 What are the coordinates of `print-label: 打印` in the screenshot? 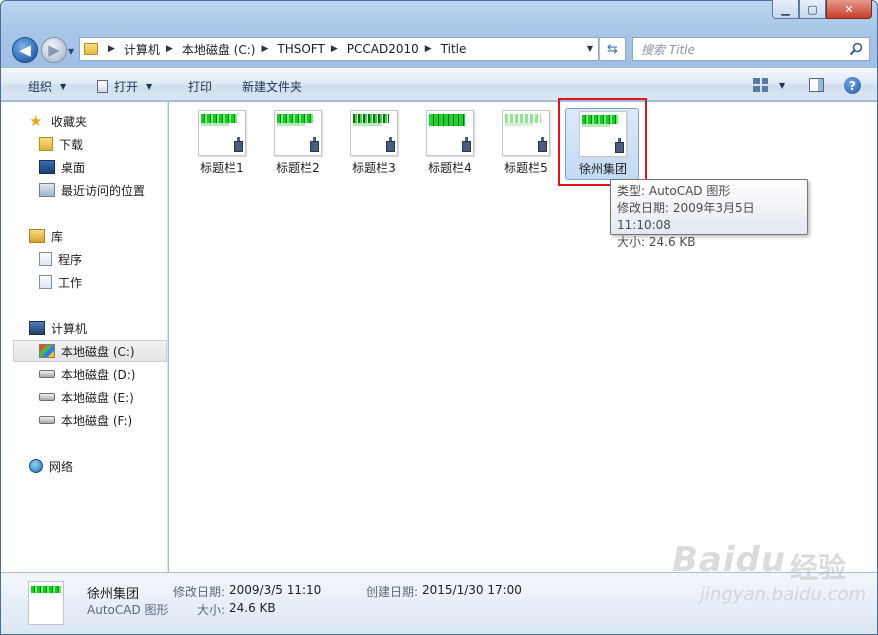 It's located at (200, 87).